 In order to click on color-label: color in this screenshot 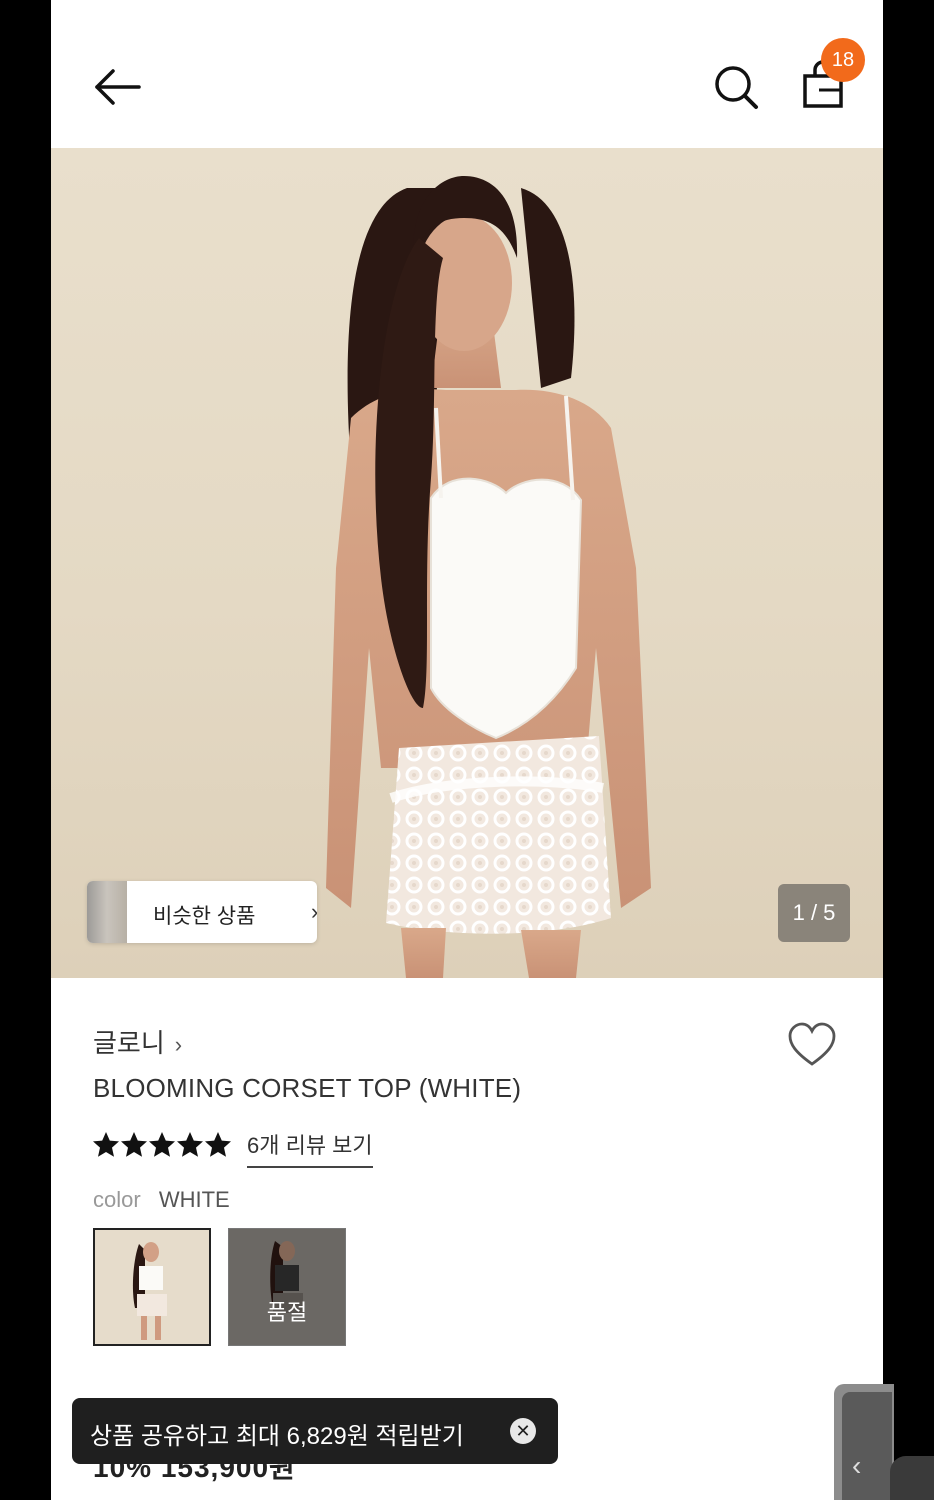, I will do `click(117, 1199)`.